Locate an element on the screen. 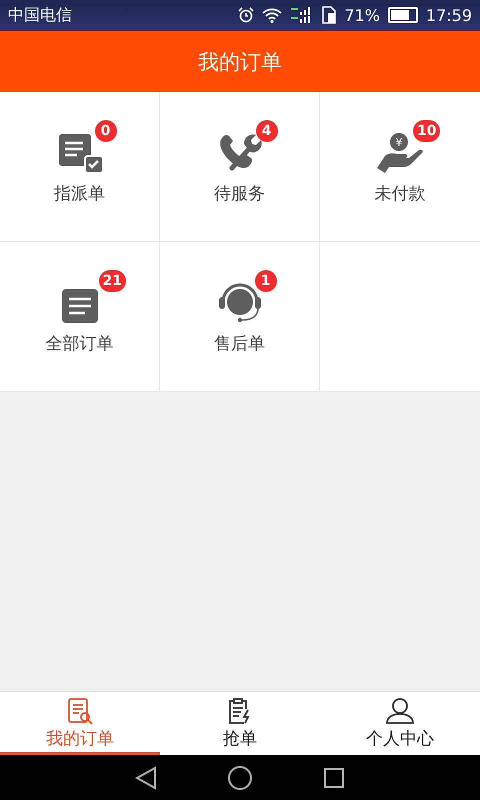  order-category: 4 待服务 is located at coordinates (240, 167).